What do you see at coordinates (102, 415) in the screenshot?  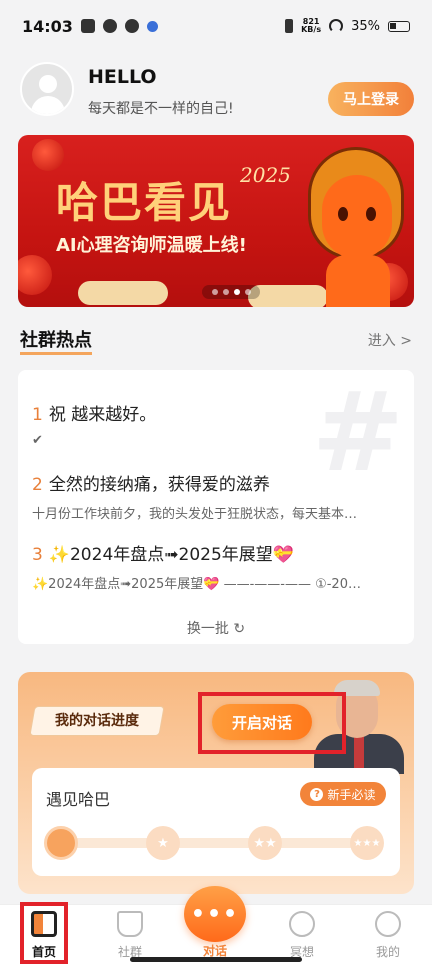 I see `topic-text: 祝 越来越好。` at bounding box center [102, 415].